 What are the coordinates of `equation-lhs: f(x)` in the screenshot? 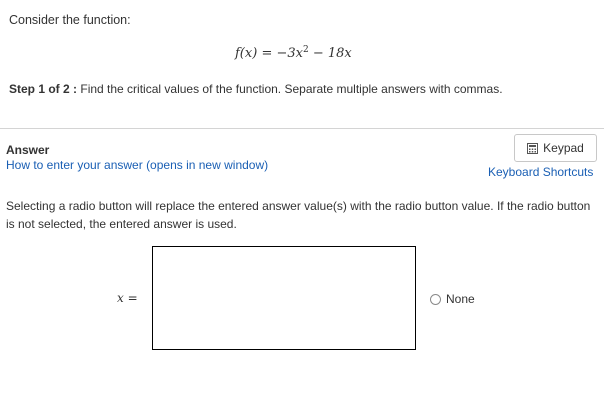 It's located at (246, 53).